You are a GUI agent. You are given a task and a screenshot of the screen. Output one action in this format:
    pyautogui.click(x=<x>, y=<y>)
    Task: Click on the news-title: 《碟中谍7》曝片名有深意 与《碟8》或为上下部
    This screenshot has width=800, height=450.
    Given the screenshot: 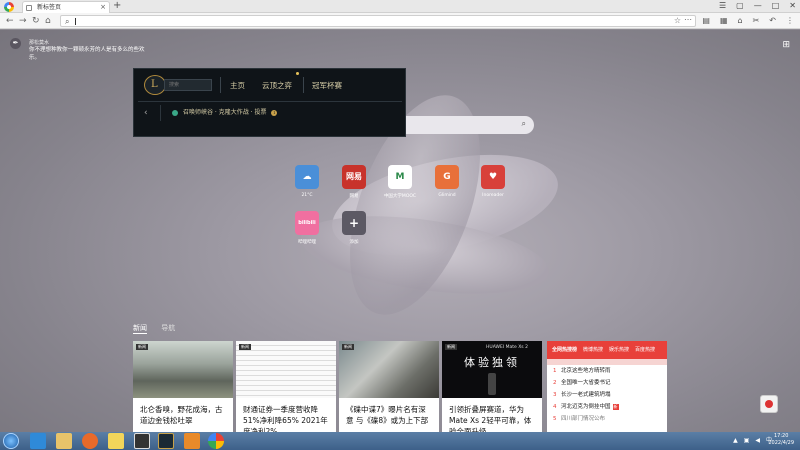 What is the action you would take?
    pyautogui.click(x=387, y=415)
    